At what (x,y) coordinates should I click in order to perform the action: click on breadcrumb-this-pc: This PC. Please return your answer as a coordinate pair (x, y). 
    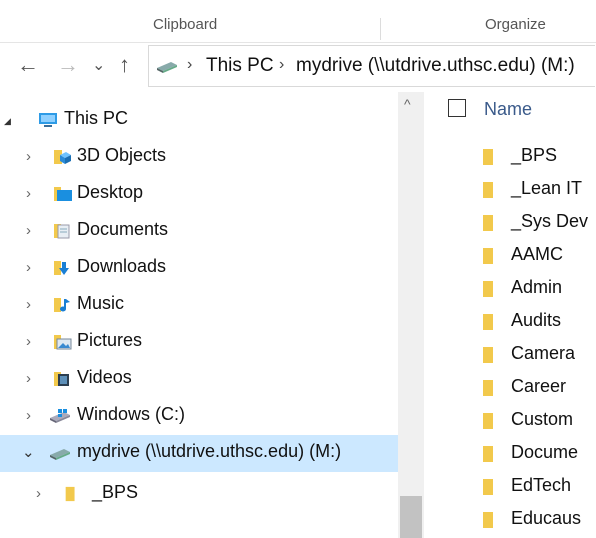
    Looking at the image, I should click on (240, 66).